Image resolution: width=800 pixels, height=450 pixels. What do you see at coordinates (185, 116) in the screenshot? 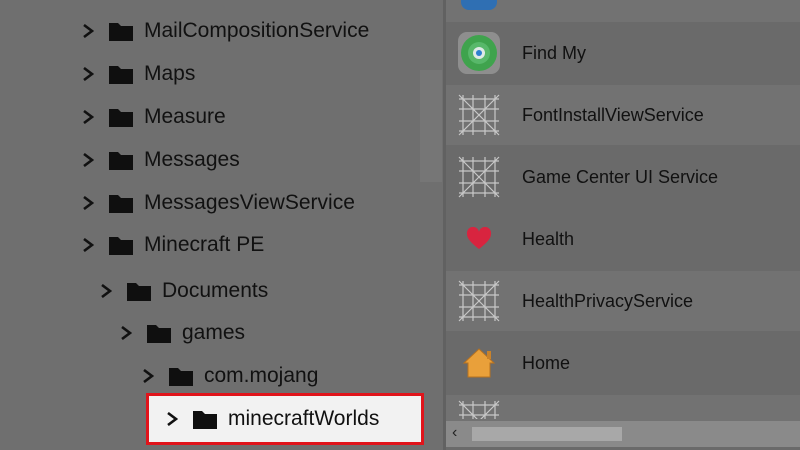
I see `tree-item-label: Measure` at bounding box center [185, 116].